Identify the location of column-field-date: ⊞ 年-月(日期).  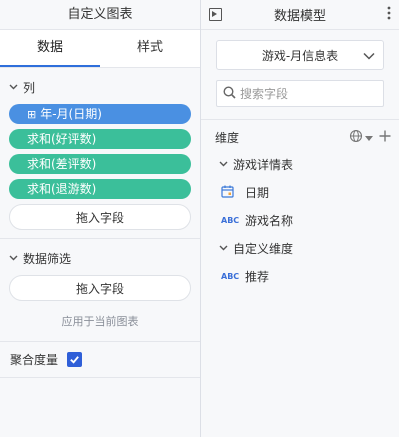
(100, 114).